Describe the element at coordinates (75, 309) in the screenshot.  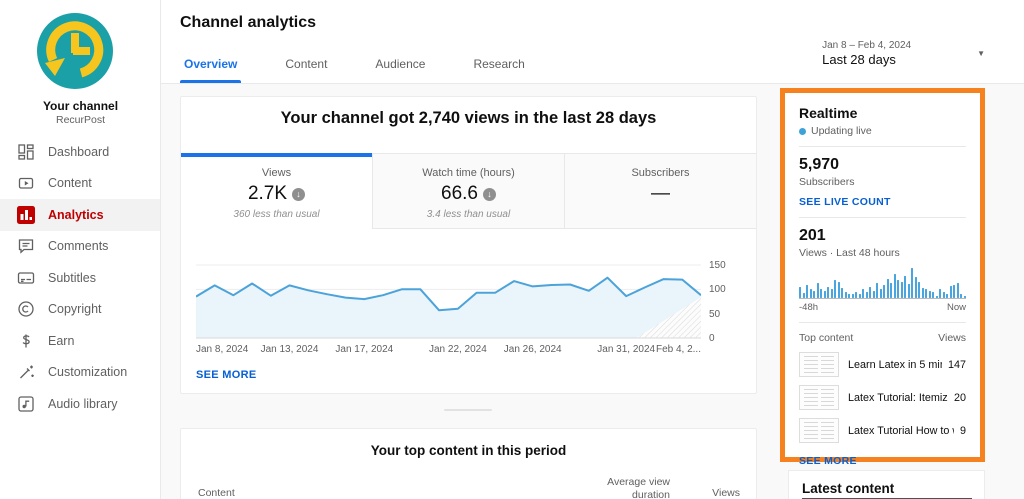
I see `sidebar-item-label: Copyright` at that location.